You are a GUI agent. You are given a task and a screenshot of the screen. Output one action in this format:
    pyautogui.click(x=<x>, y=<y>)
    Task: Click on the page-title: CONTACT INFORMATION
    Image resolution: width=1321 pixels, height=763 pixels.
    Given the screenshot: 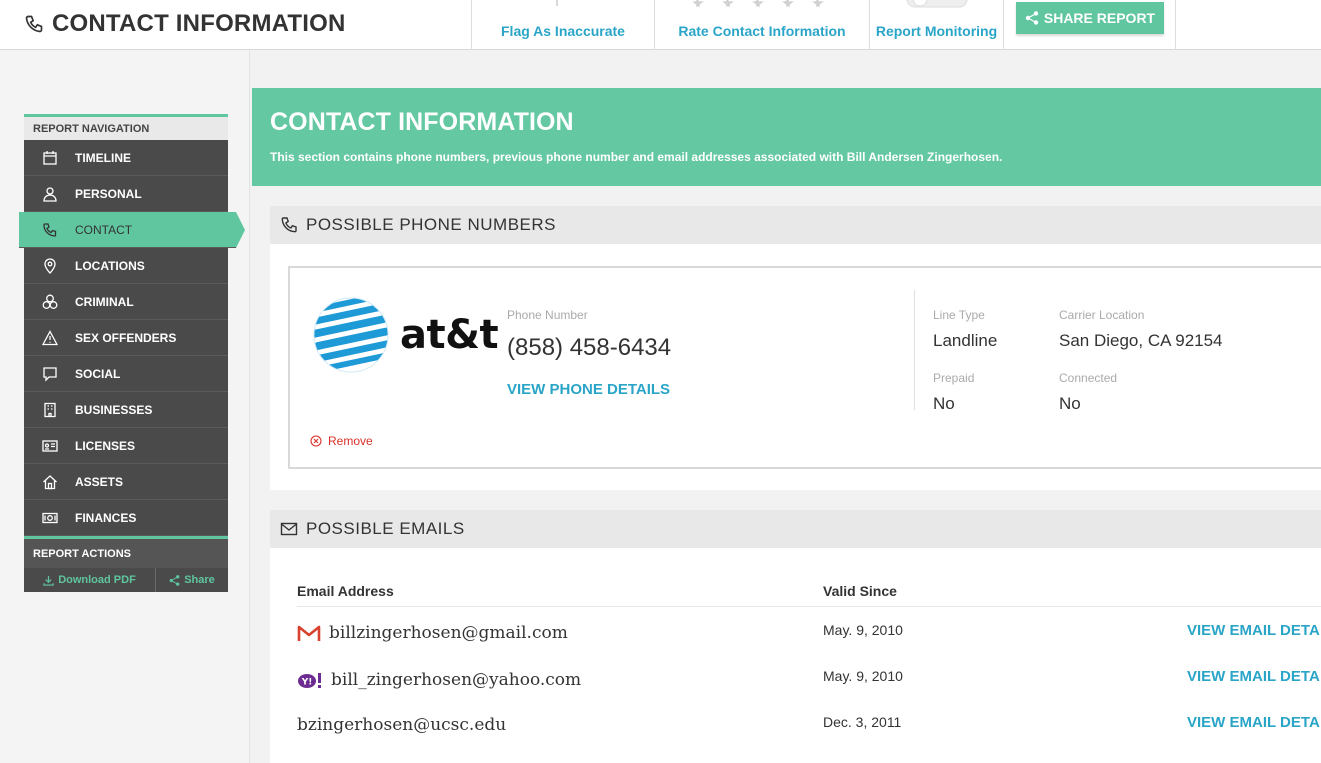 What is the action you would take?
    pyautogui.click(x=185, y=24)
    